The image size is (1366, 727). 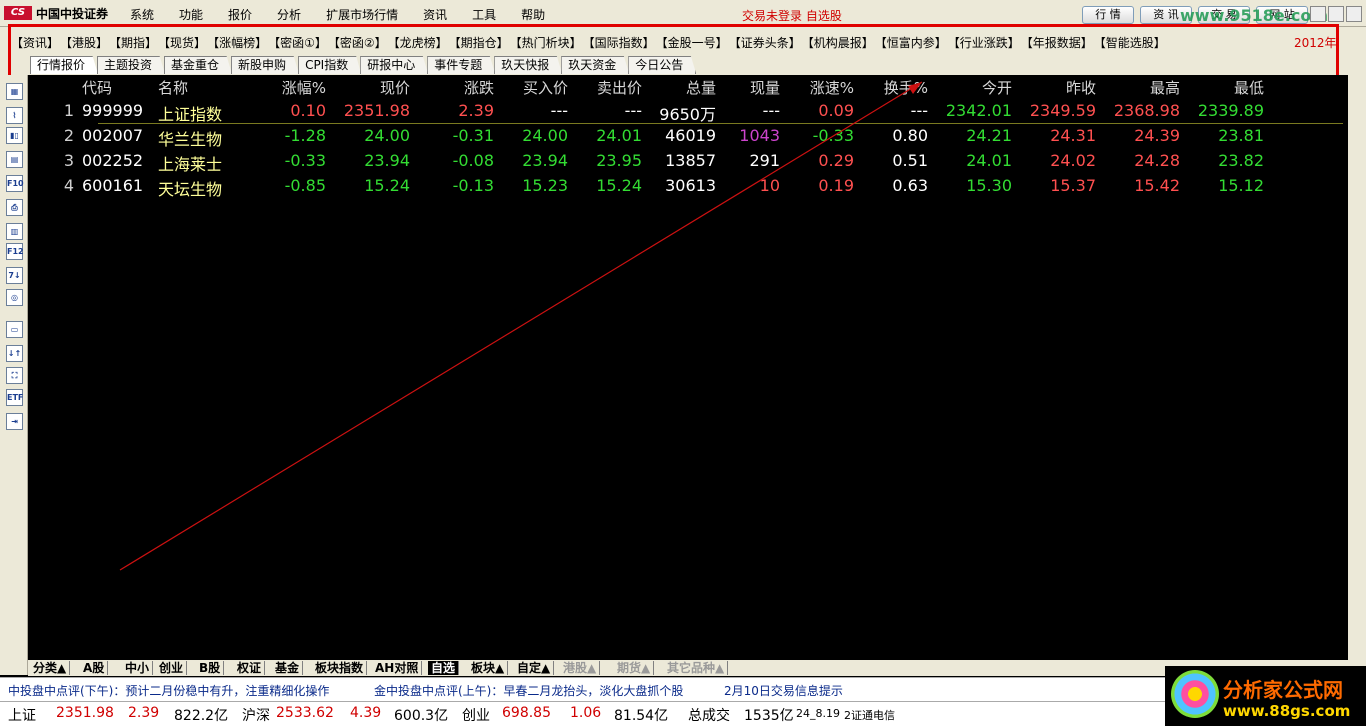 What do you see at coordinates (528, 690) in the screenshot?
I see `news-item: 金中投盘中点评(上午)：早春二月龙抬头，淡化大盘抓个股` at bounding box center [528, 690].